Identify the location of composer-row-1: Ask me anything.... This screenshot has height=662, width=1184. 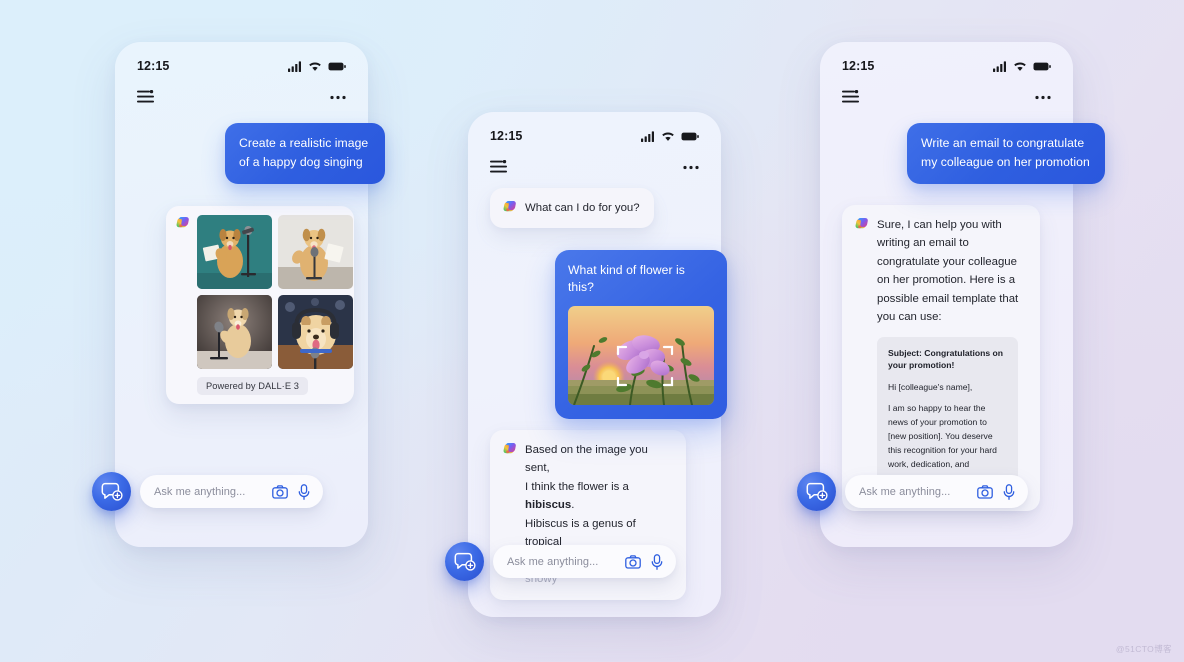
(207, 491).